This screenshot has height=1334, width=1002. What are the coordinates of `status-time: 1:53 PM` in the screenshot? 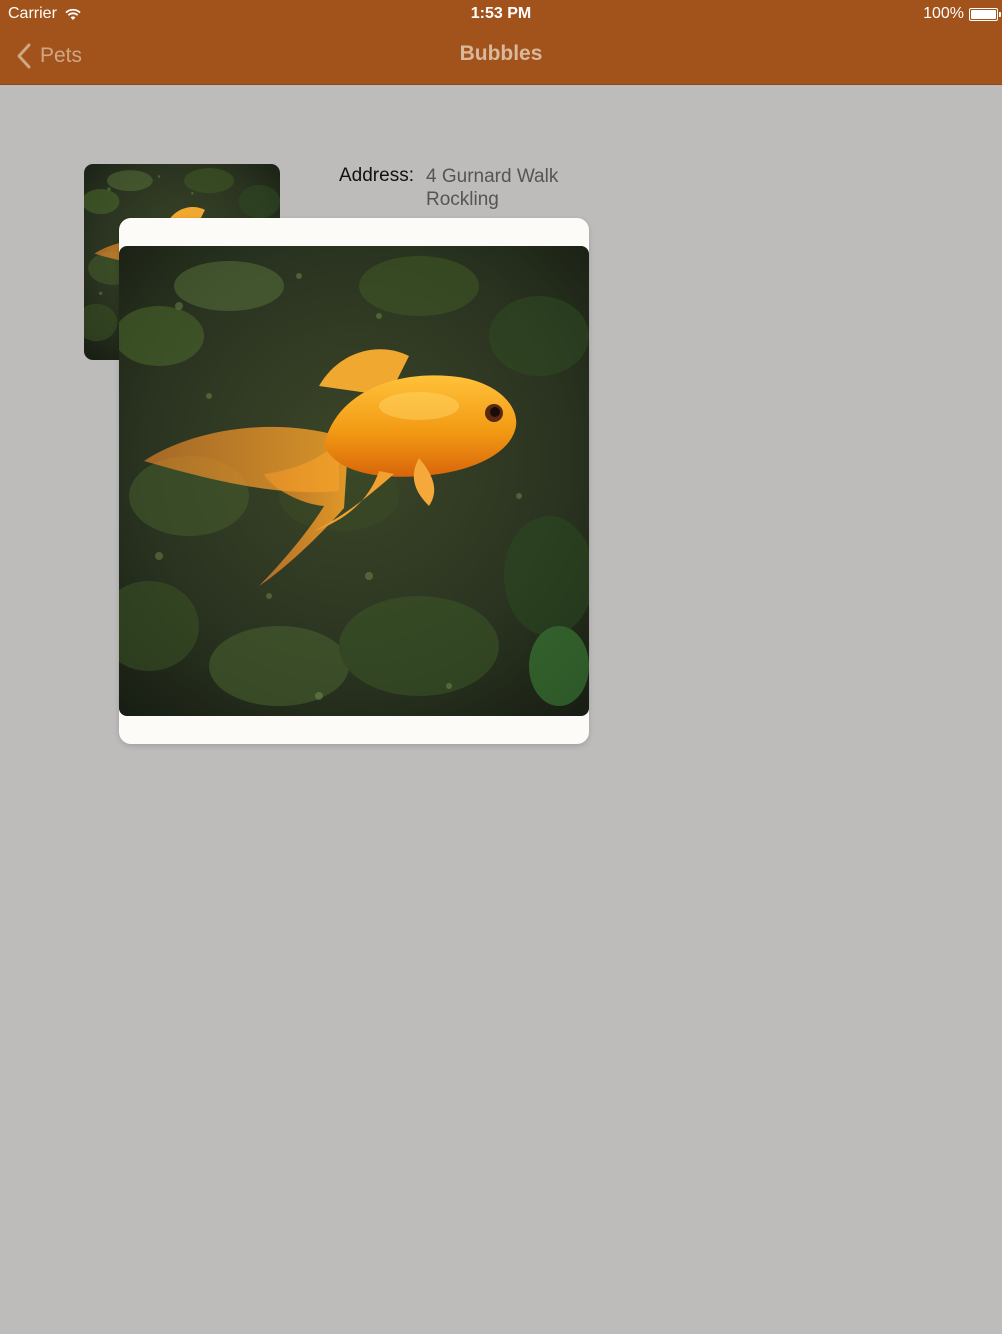 It's located at (501, 13).